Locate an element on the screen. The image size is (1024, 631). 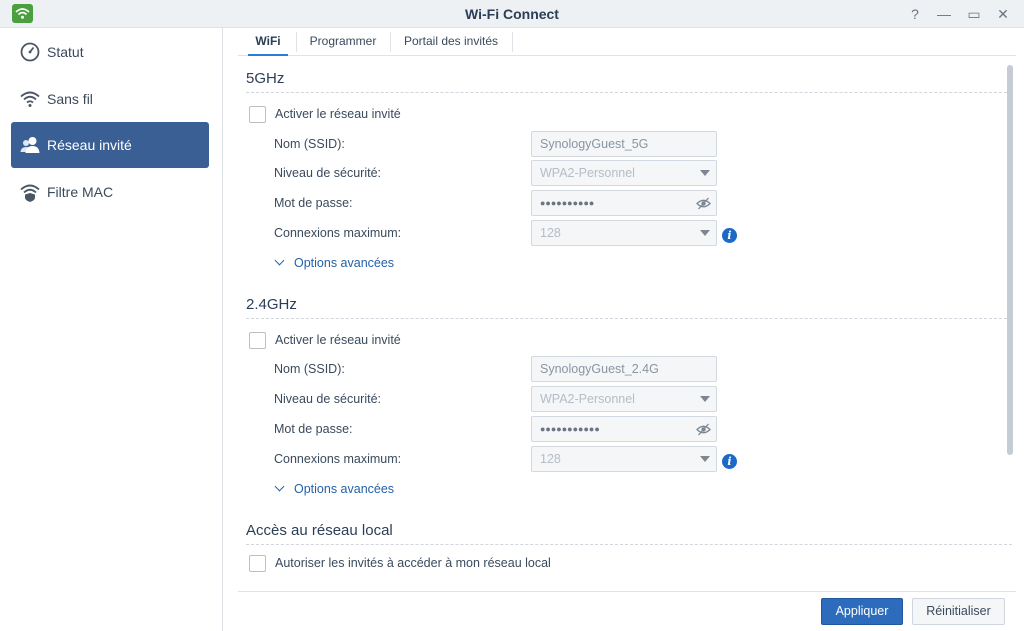
sidebar-item-filtre-mac: Filtre MAC is located at coordinates (110, 192).